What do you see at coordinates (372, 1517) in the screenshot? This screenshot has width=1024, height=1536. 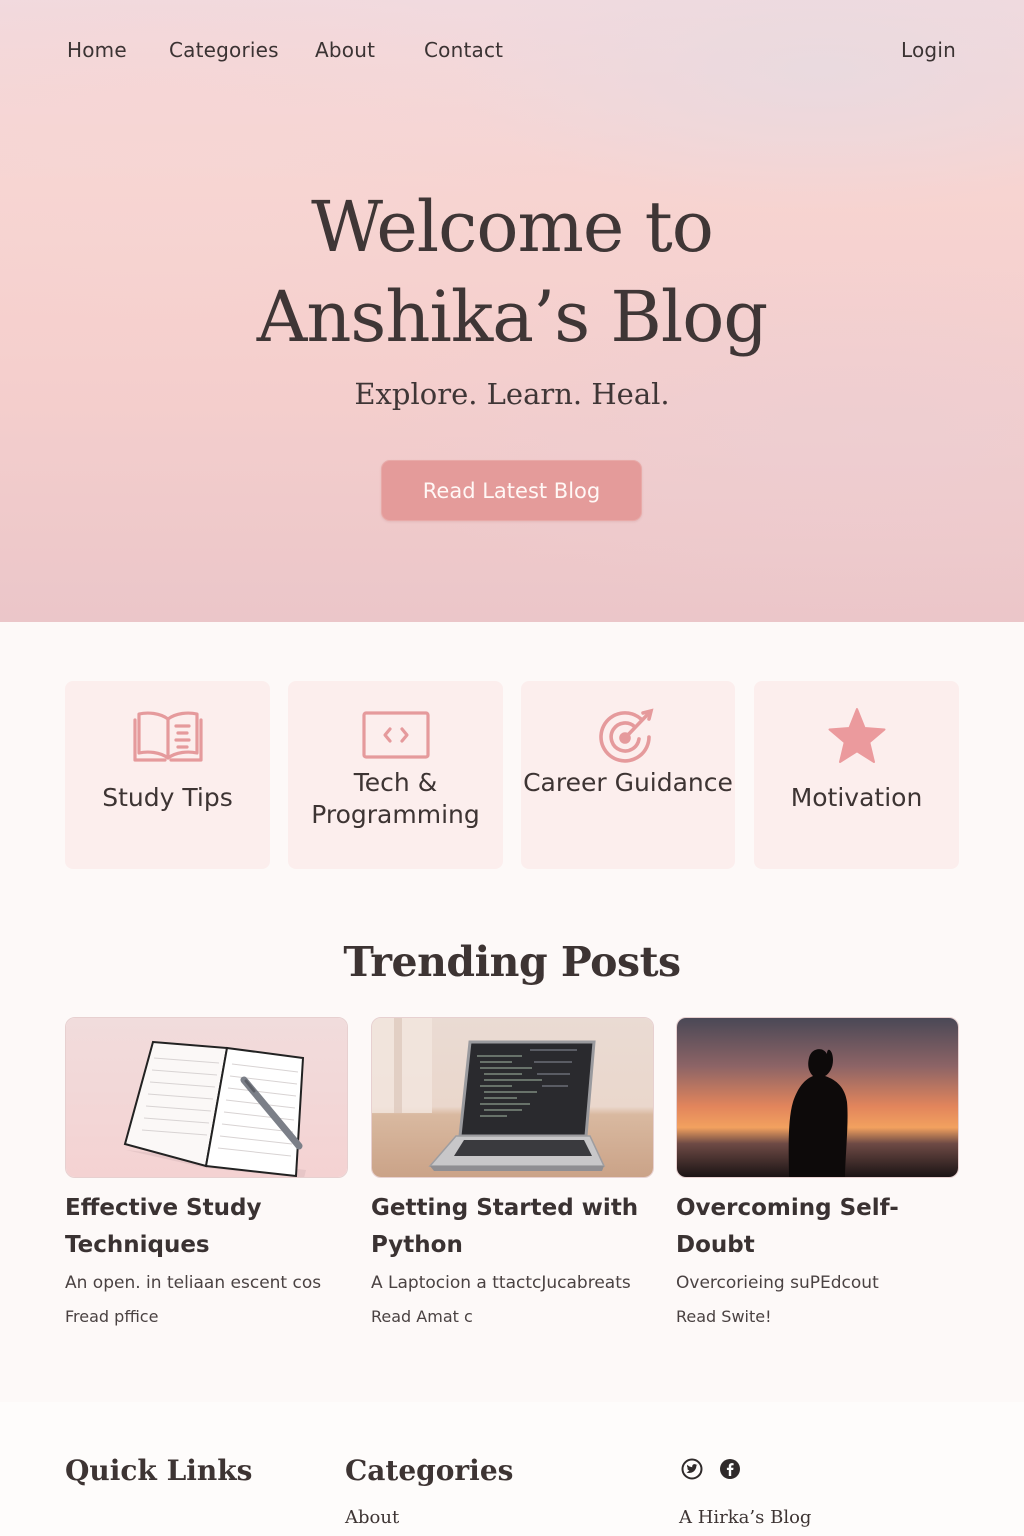 I see `footer-about-link: About` at bounding box center [372, 1517].